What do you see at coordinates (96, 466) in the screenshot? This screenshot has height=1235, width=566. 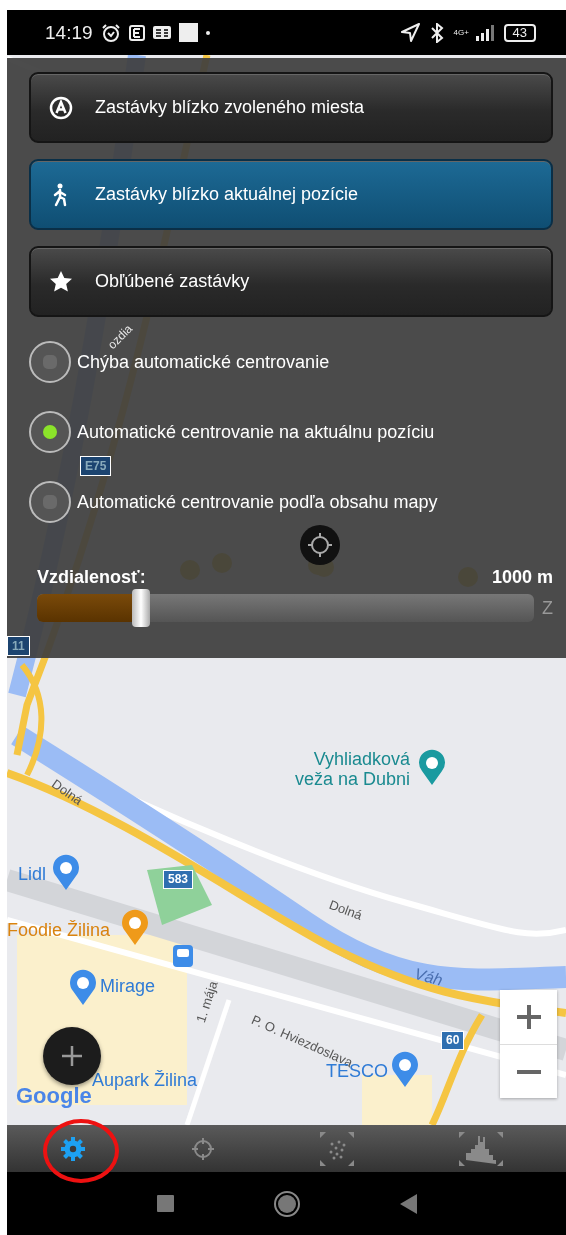 I see `road-number-label: E75` at bounding box center [96, 466].